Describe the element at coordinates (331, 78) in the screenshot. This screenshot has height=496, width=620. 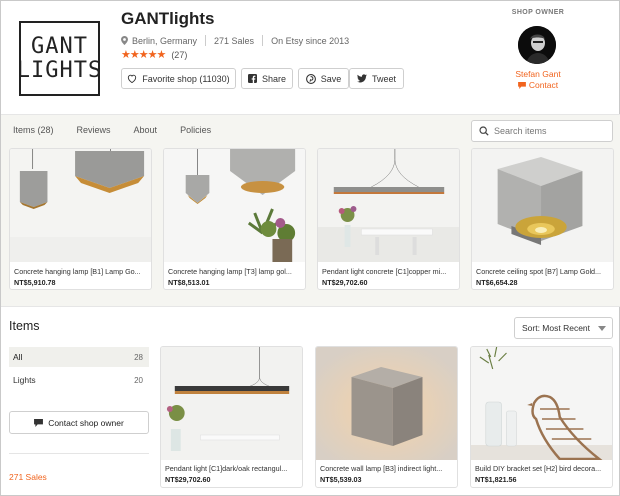
I see `save-label: Save` at that location.